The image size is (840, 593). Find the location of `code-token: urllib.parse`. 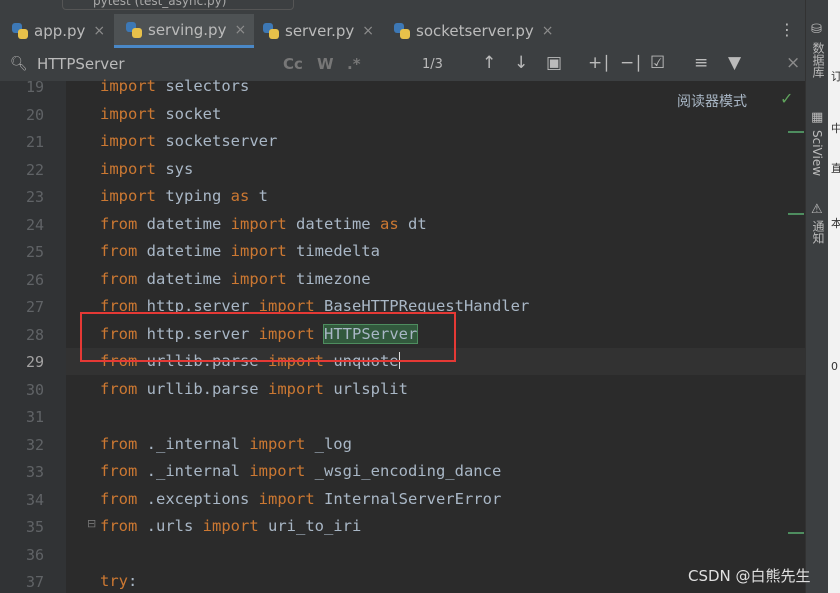

code-token: urllib.parse is located at coordinates (202, 388).